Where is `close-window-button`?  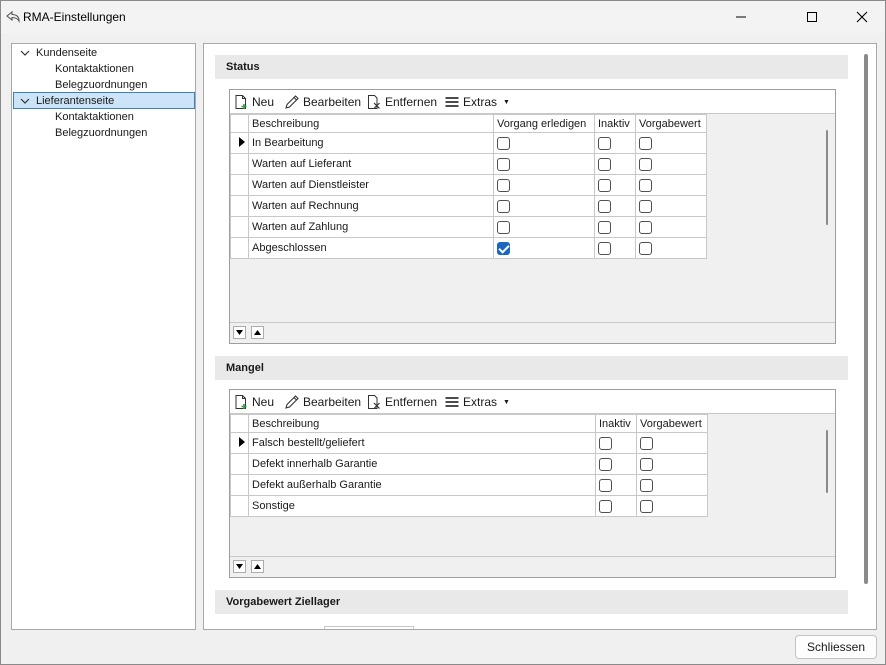
close-window-button is located at coordinates (862, 17).